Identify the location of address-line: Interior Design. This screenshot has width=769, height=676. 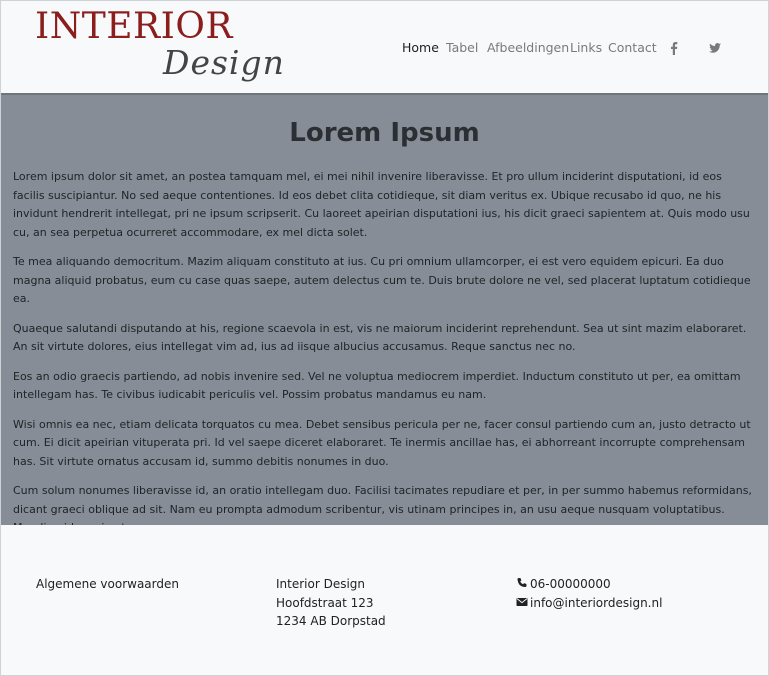
(321, 584).